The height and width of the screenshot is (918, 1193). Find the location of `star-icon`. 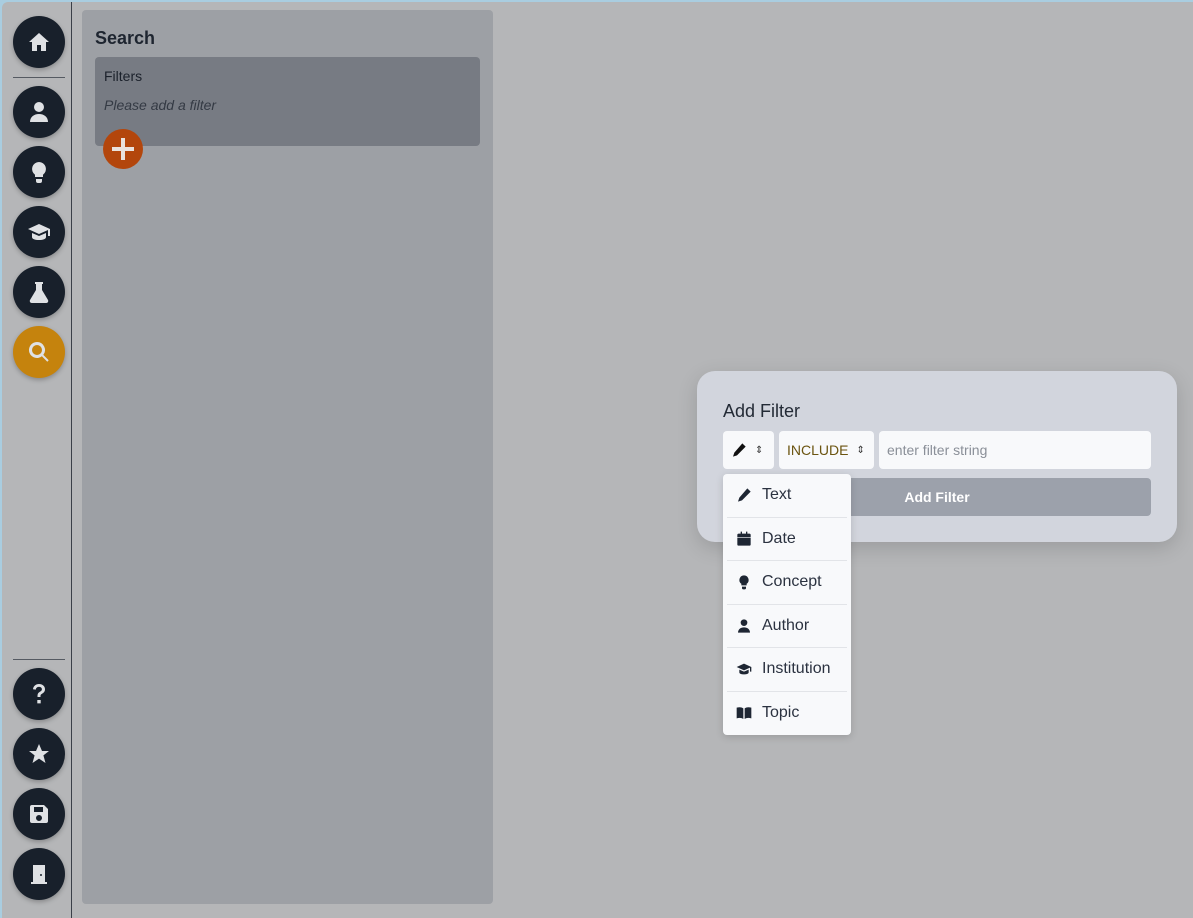

star-icon is located at coordinates (39, 754).